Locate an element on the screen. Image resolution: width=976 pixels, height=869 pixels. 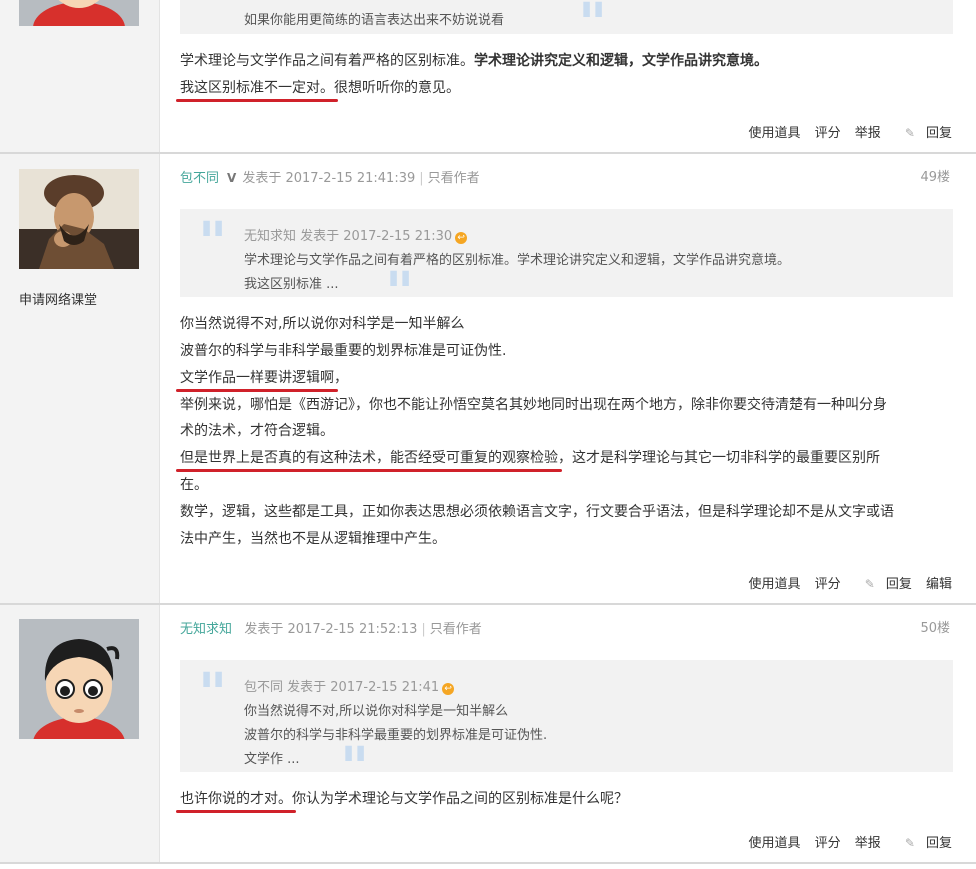
quote-line: 你当然说得不对,所以说你对科学是一知半解么 is located at coordinates (376, 711).